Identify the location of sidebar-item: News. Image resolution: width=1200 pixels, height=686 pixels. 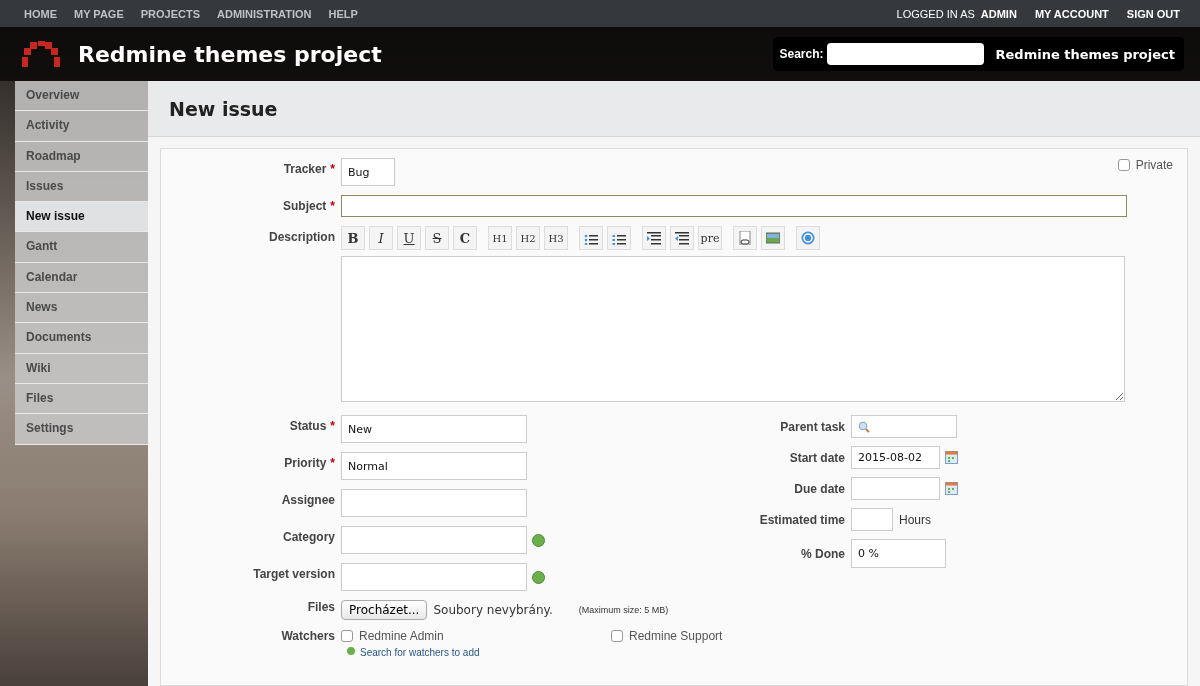
(81, 308).